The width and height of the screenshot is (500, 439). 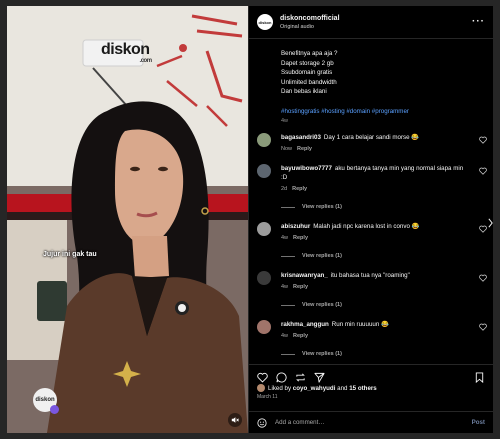 What do you see at coordinates (319, 377) in the screenshot?
I see `share-paper-plane-icon` at bounding box center [319, 377].